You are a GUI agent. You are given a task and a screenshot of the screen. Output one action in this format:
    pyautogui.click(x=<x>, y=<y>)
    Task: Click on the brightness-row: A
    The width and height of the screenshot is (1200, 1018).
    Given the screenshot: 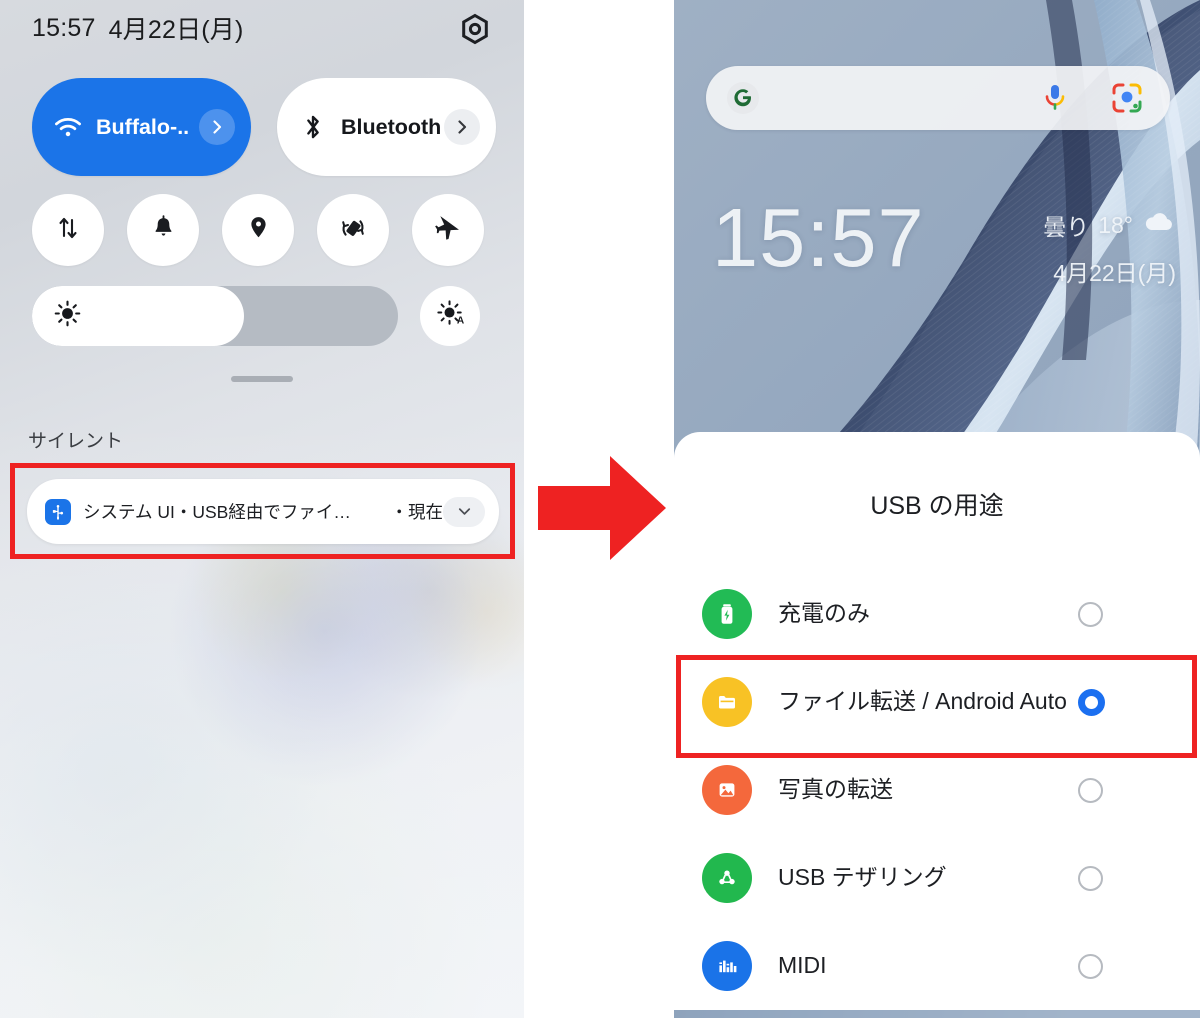 What is the action you would take?
    pyautogui.click(x=256, y=316)
    